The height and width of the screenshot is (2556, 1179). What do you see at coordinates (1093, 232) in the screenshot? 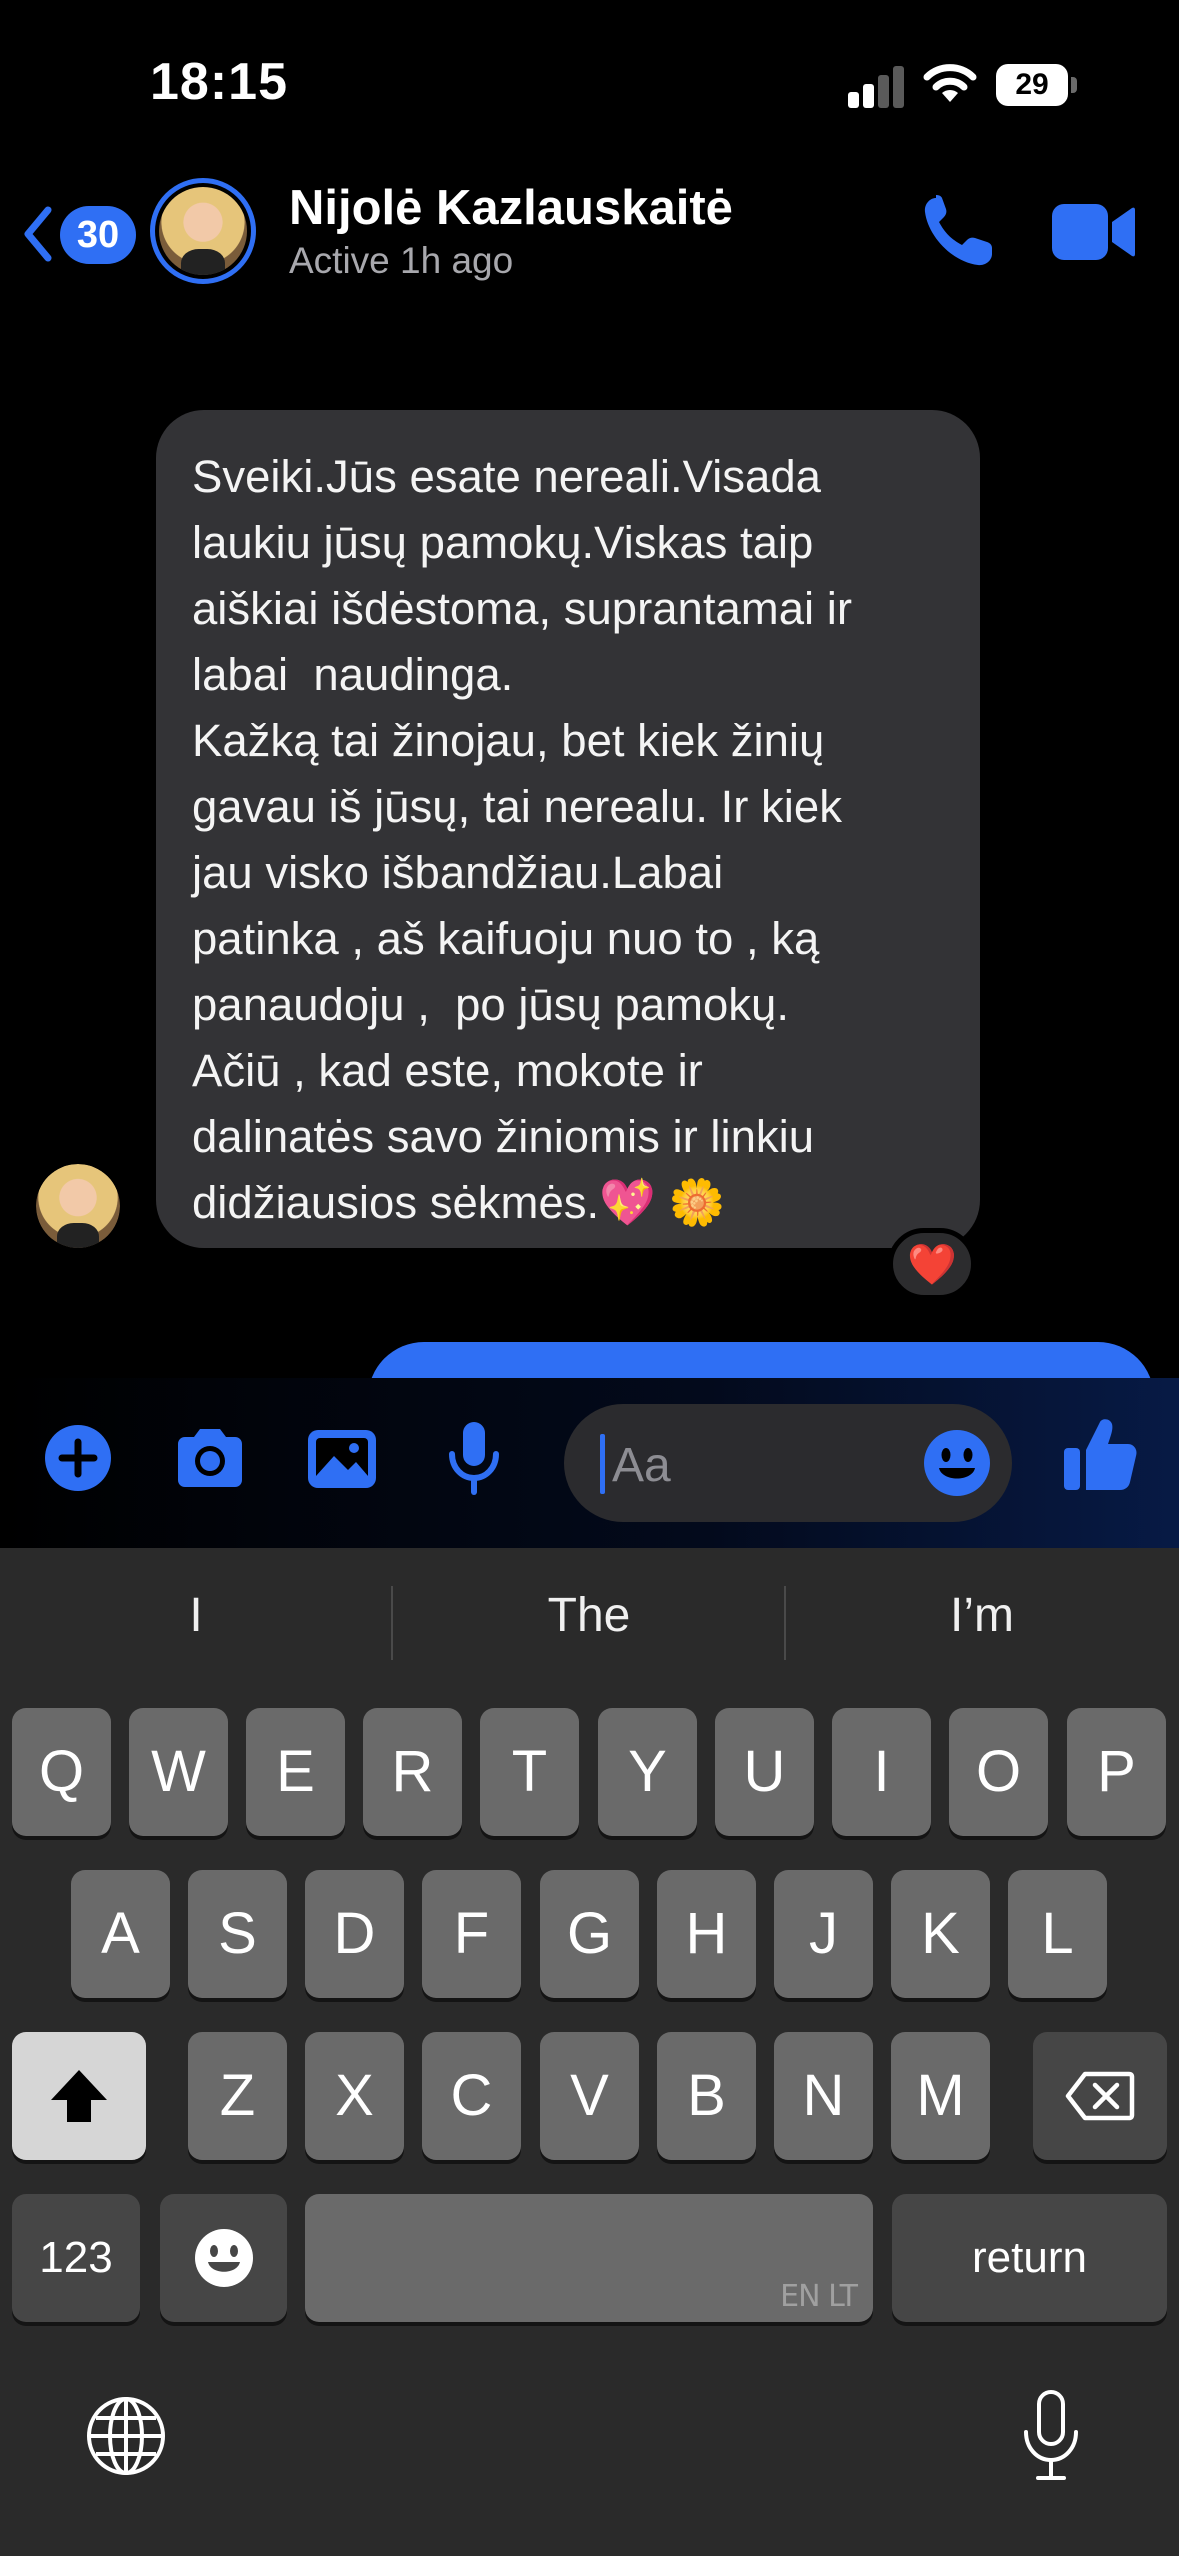
I see `video-camera-icon` at bounding box center [1093, 232].